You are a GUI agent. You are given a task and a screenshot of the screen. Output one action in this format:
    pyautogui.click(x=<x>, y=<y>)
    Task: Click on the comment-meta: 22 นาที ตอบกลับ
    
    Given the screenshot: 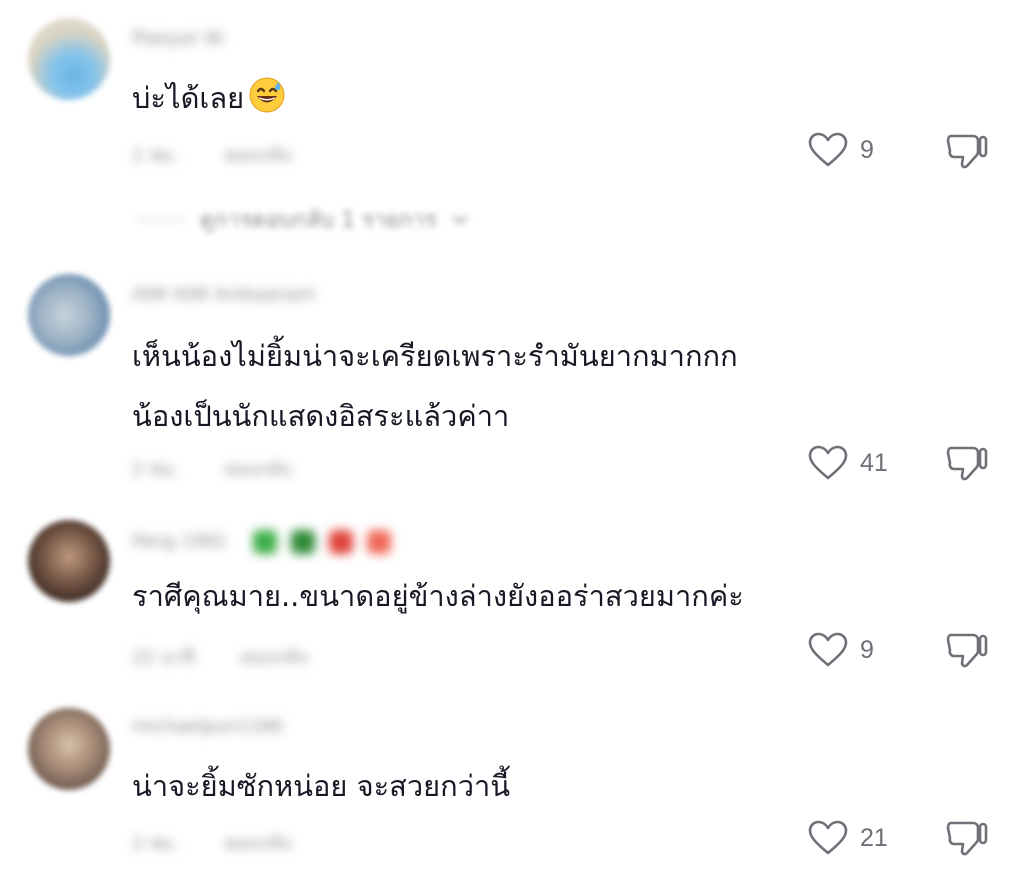 What is the action you would take?
    pyautogui.click(x=240, y=656)
    